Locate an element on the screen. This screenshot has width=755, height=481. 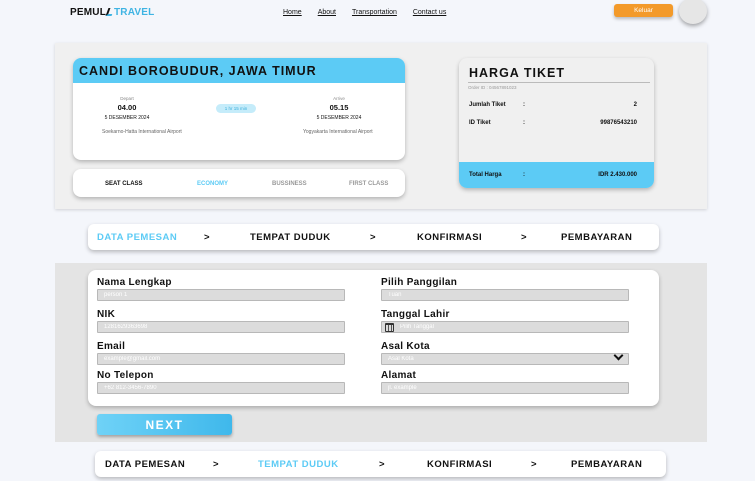
full-name-label: Nama Lengkap is located at coordinates (134, 282).